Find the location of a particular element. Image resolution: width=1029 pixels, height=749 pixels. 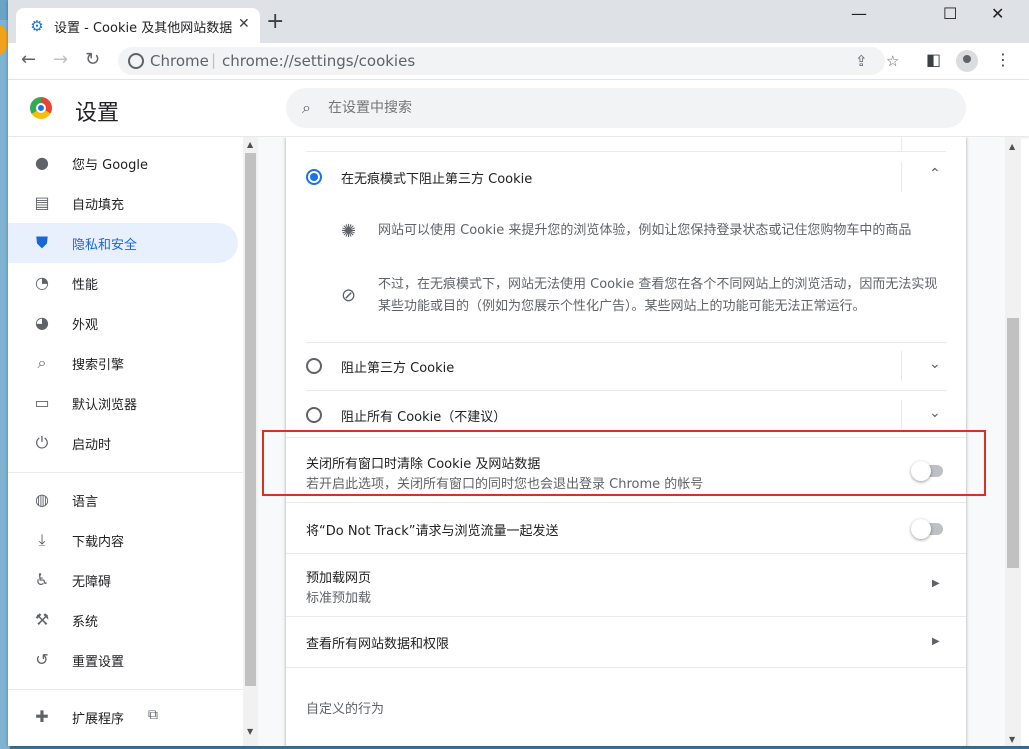

site-data-row: 查看所有网站数据和权限 ▶ is located at coordinates (626, 642).